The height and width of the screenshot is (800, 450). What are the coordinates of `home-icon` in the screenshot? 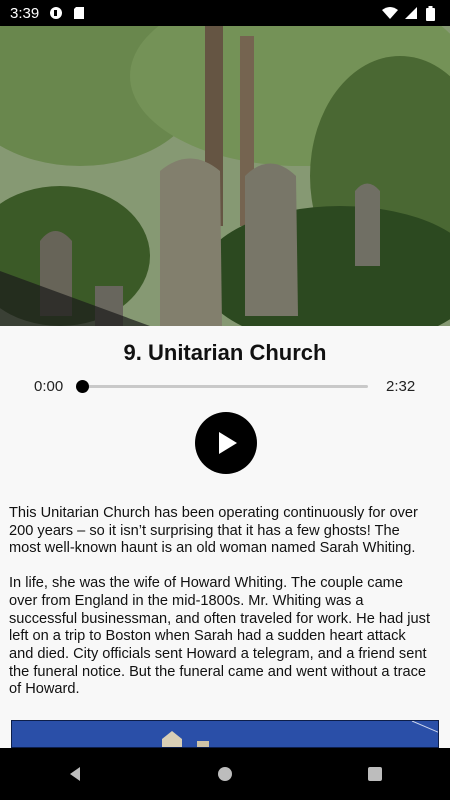 It's located at (225, 774).